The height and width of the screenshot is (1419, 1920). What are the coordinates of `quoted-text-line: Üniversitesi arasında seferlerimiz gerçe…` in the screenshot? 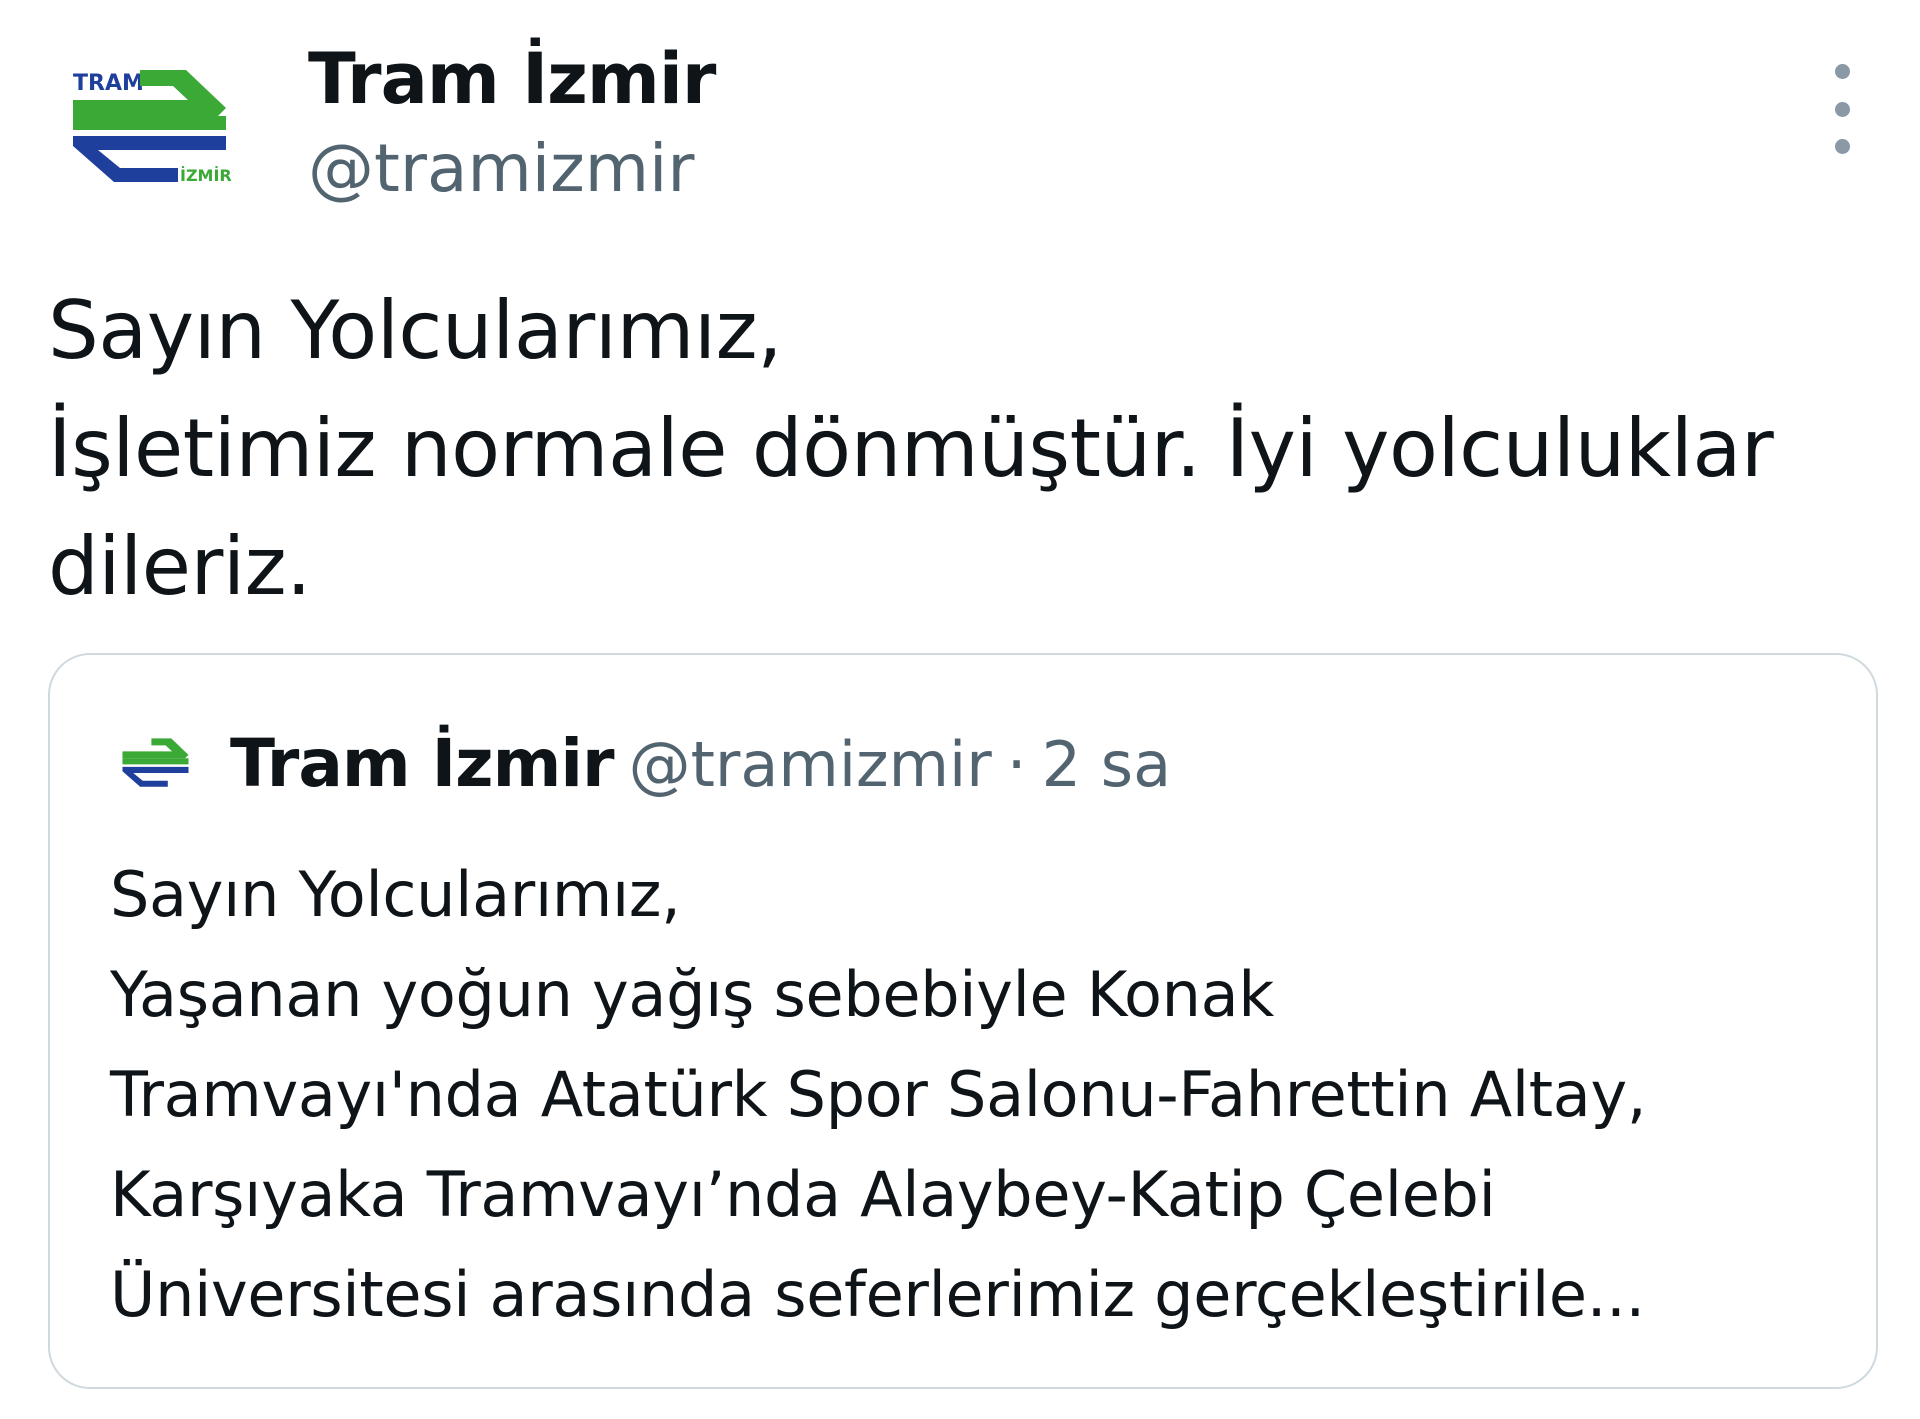 It's located at (877, 1294).